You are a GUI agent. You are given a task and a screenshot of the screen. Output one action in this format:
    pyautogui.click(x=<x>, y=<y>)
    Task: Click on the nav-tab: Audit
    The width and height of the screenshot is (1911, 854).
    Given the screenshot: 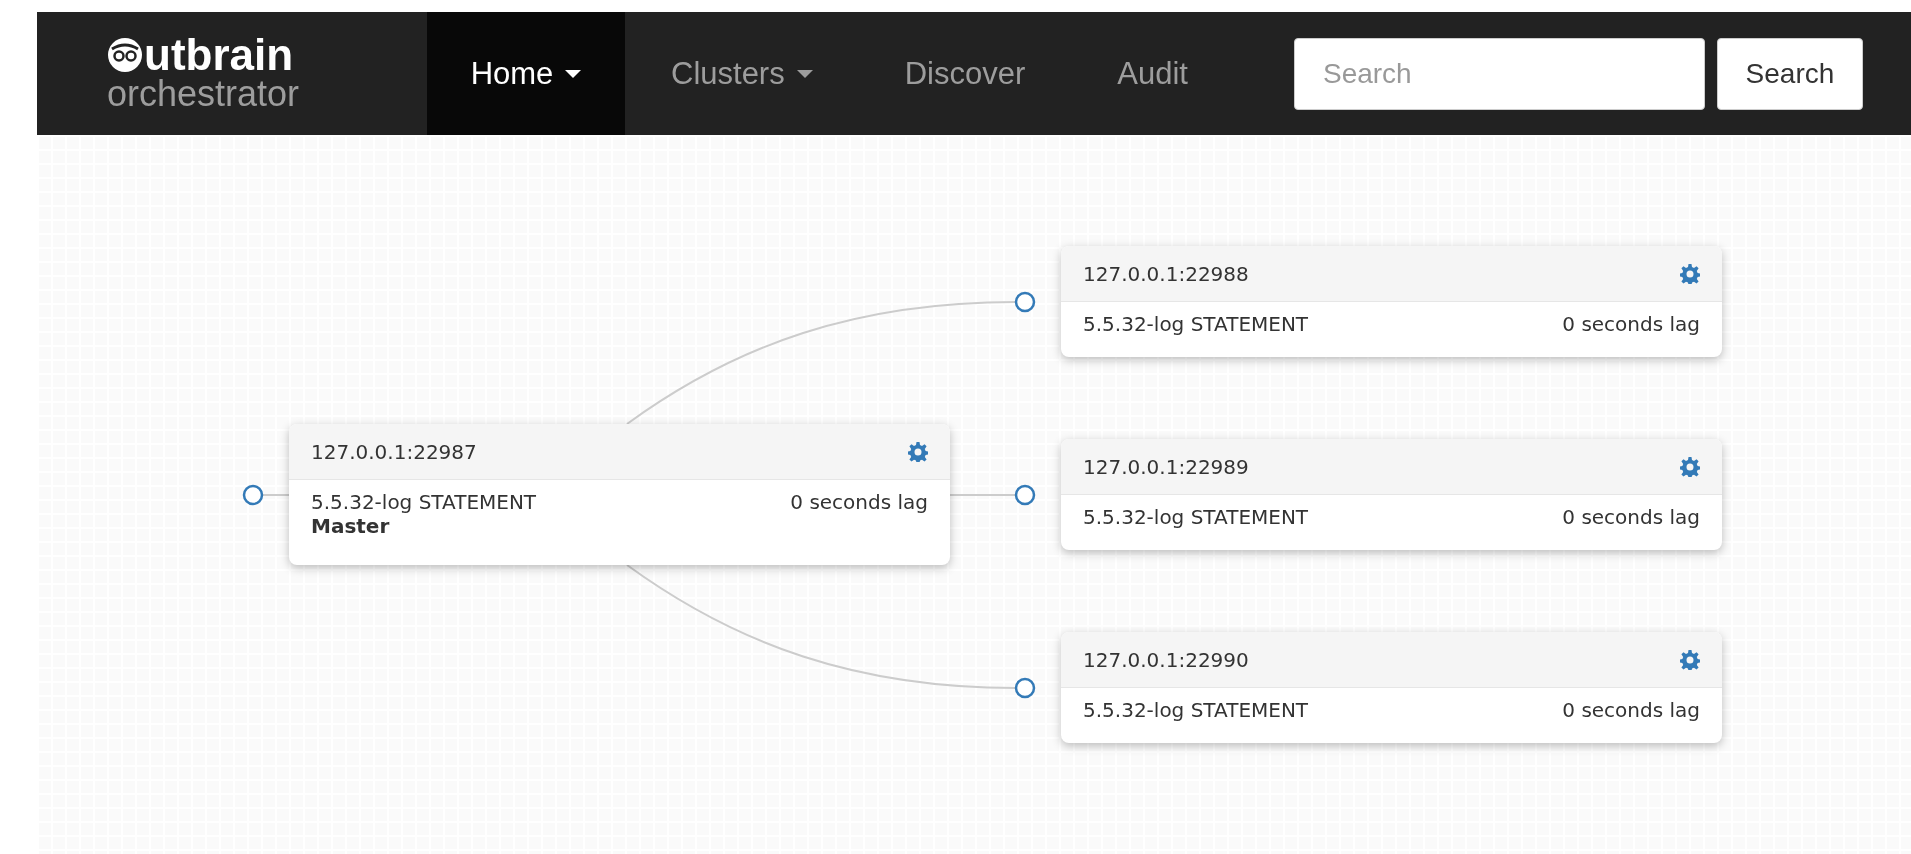 What is the action you would take?
    pyautogui.click(x=1152, y=73)
    